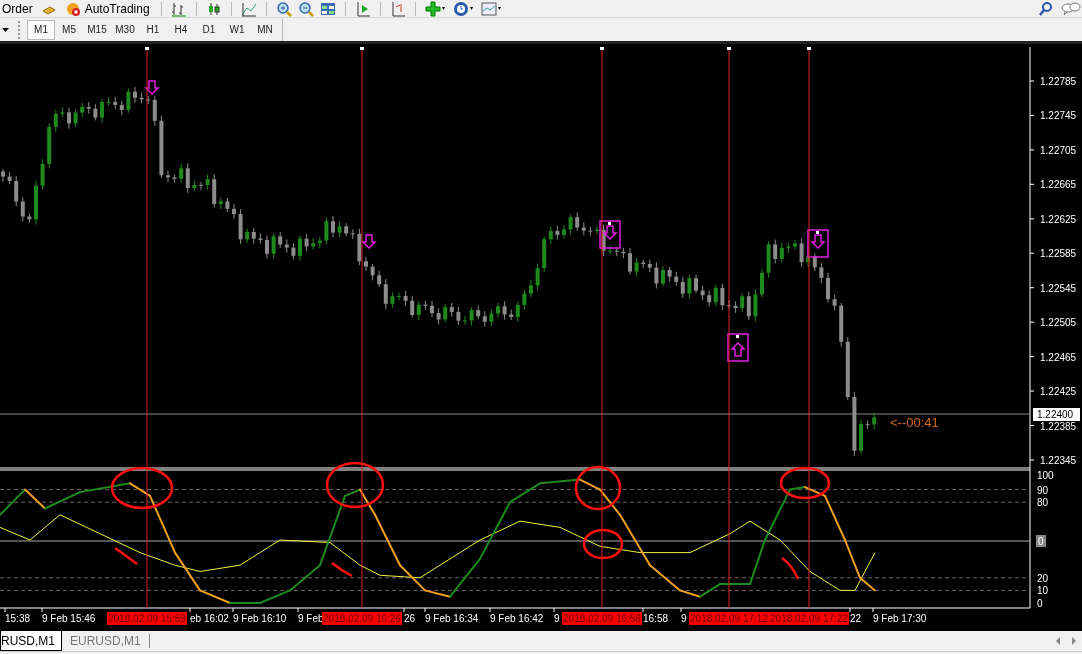  Describe the element at coordinates (17, 8) in the screenshot. I see `order-button: Order` at that location.